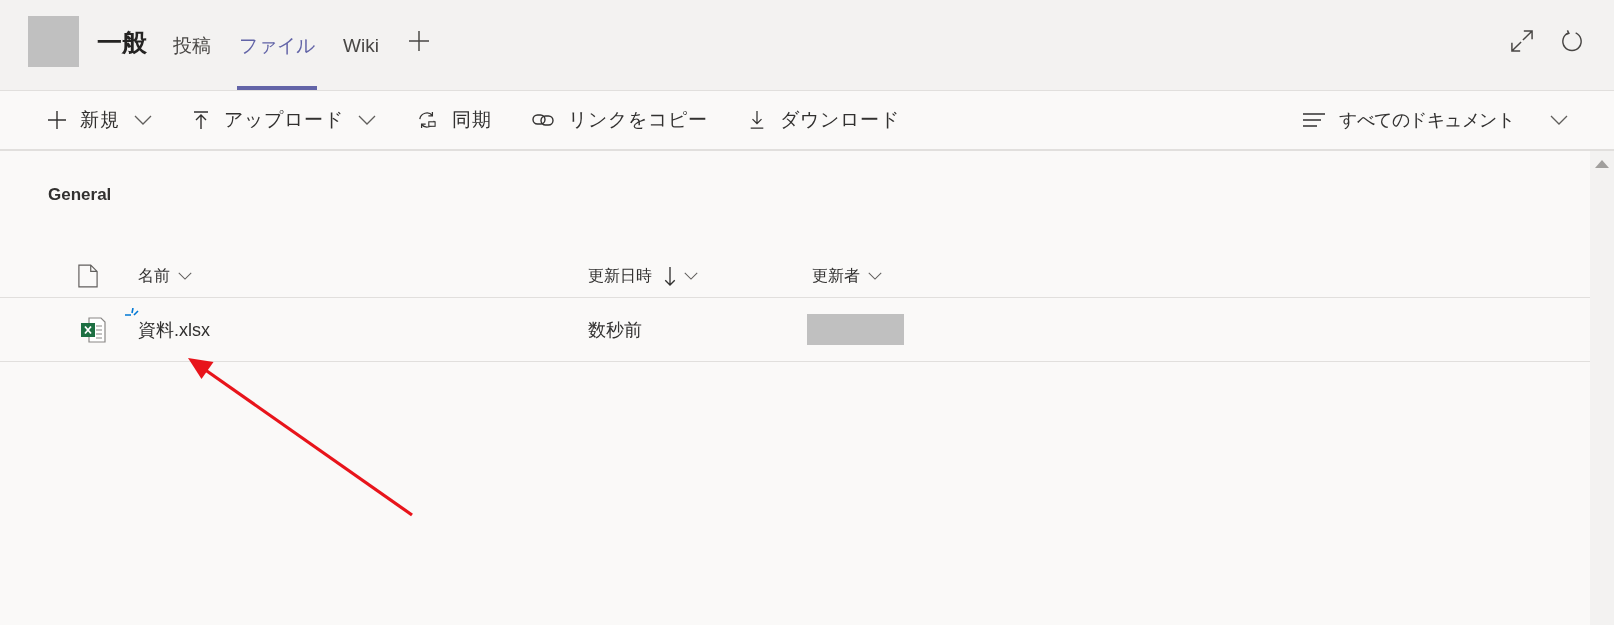 The width and height of the screenshot is (1614, 625). What do you see at coordinates (1602, 164) in the screenshot?
I see `scroll-up-icon` at bounding box center [1602, 164].